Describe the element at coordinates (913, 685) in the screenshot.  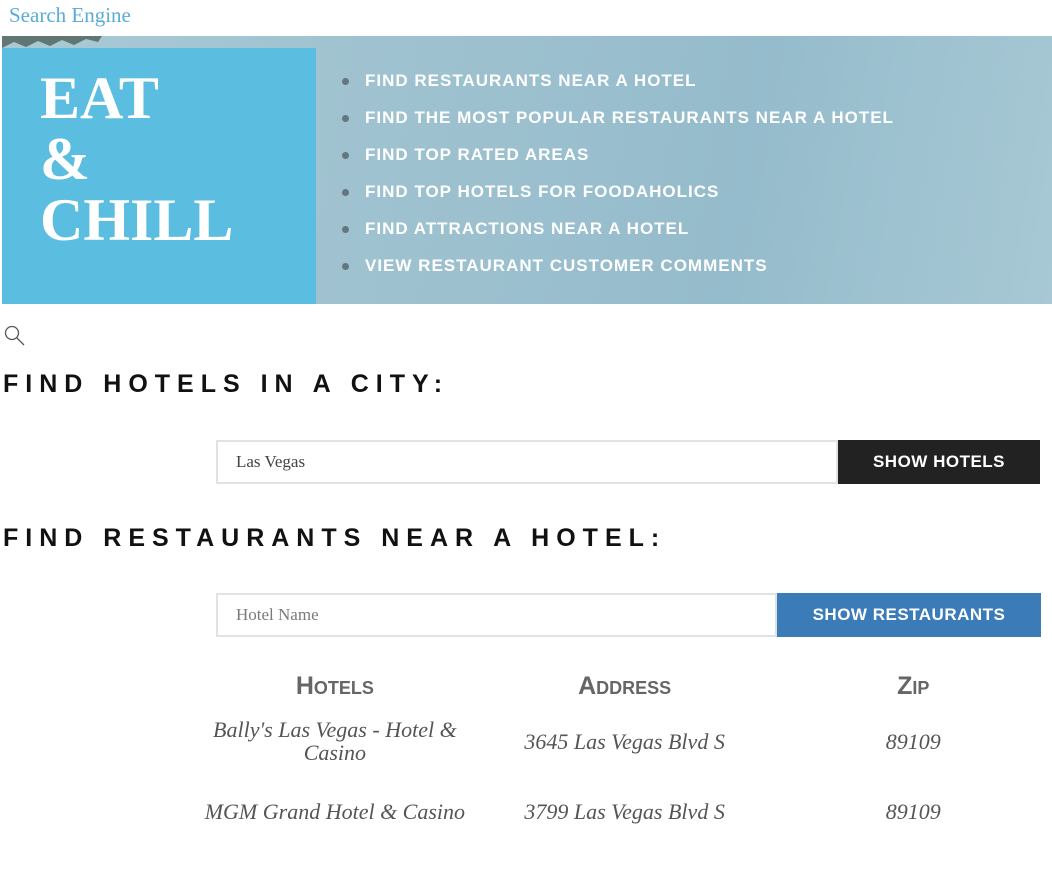
I see `column-header-zip: Zip` at that location.